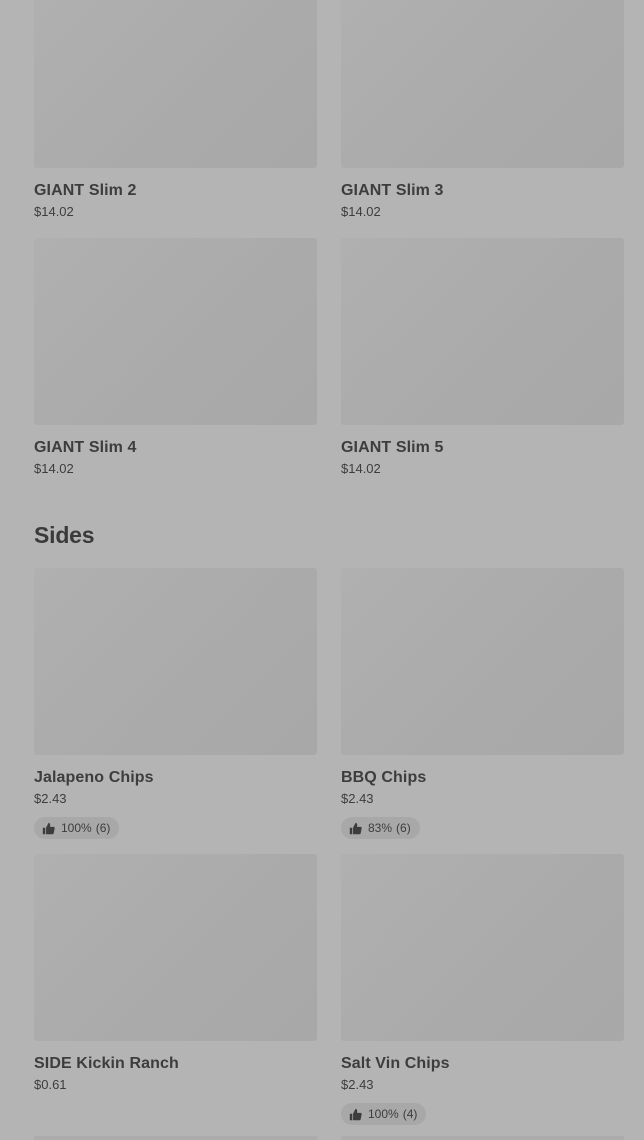 The image size is (644, 1140). Describe the element at coordinates (94, 777) in the screenshot. I see `item-name: Jalapeno Chips` at that location.